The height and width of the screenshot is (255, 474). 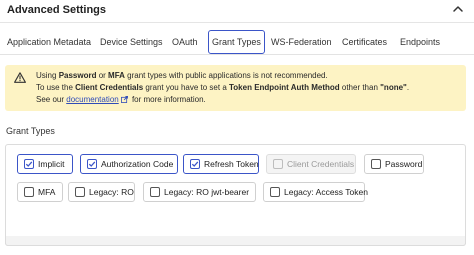 I want to click on warning-icon, so click(x=20, y=77).